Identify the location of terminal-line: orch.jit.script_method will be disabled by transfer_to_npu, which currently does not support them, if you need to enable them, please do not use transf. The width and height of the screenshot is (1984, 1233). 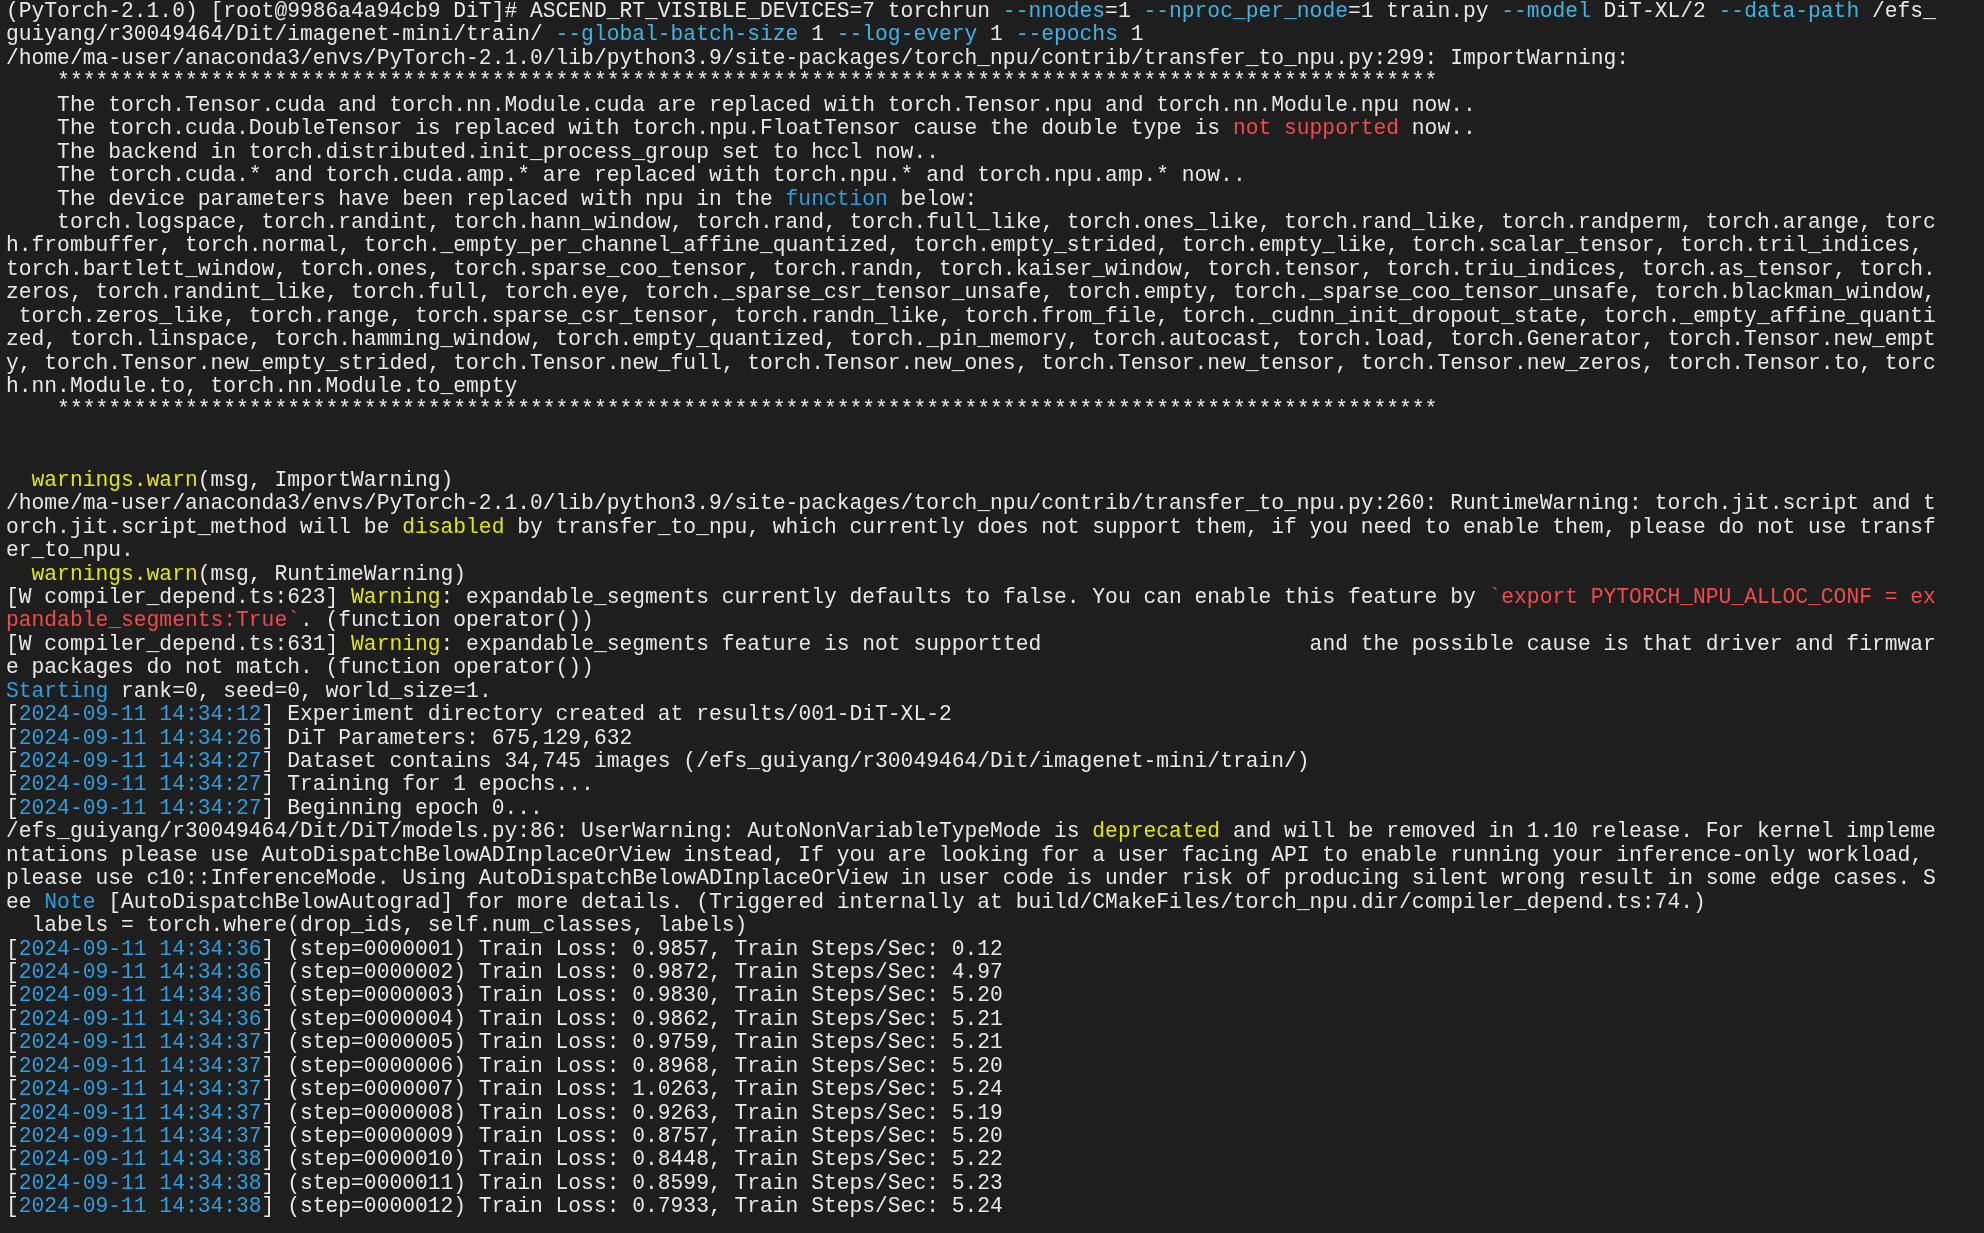
(971, 527).